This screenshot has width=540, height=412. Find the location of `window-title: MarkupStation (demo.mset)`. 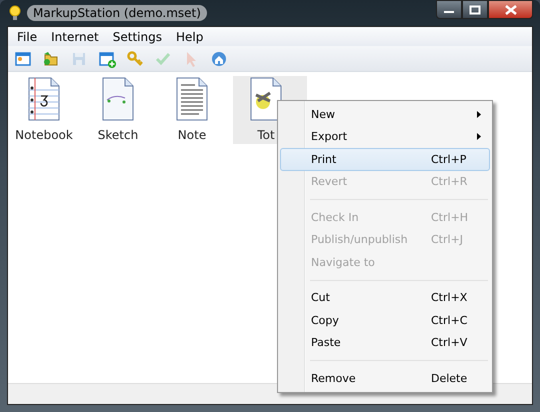

window-title: MarkupStation (demo.mset) is located at coordinates (117, 13).